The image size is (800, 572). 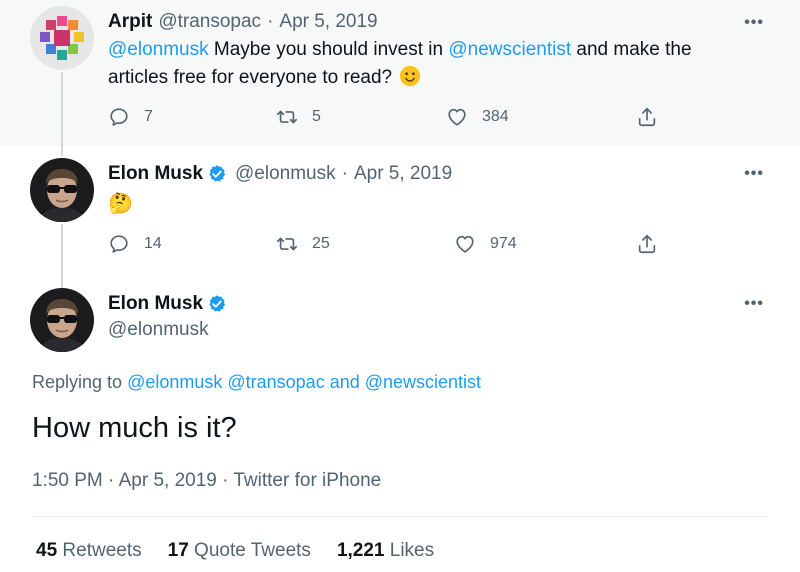 What do you see at coordinates (80, 382) in the screenshot?
I see `replying-prefix: Replying to` at bounding box center [80, 382].